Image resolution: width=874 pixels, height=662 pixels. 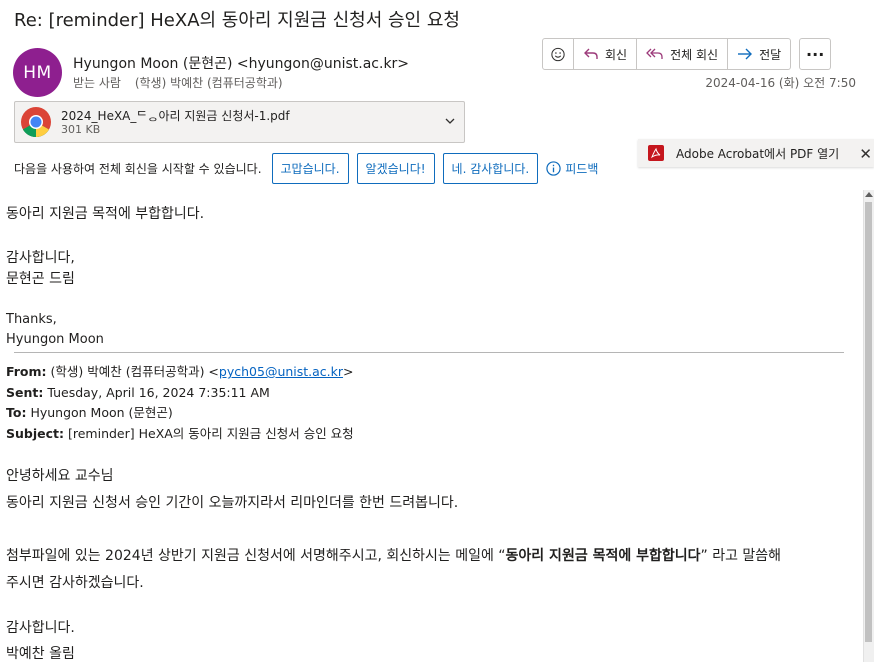 I want to click on emoji-reaction-button, so click(x=558, y=54).